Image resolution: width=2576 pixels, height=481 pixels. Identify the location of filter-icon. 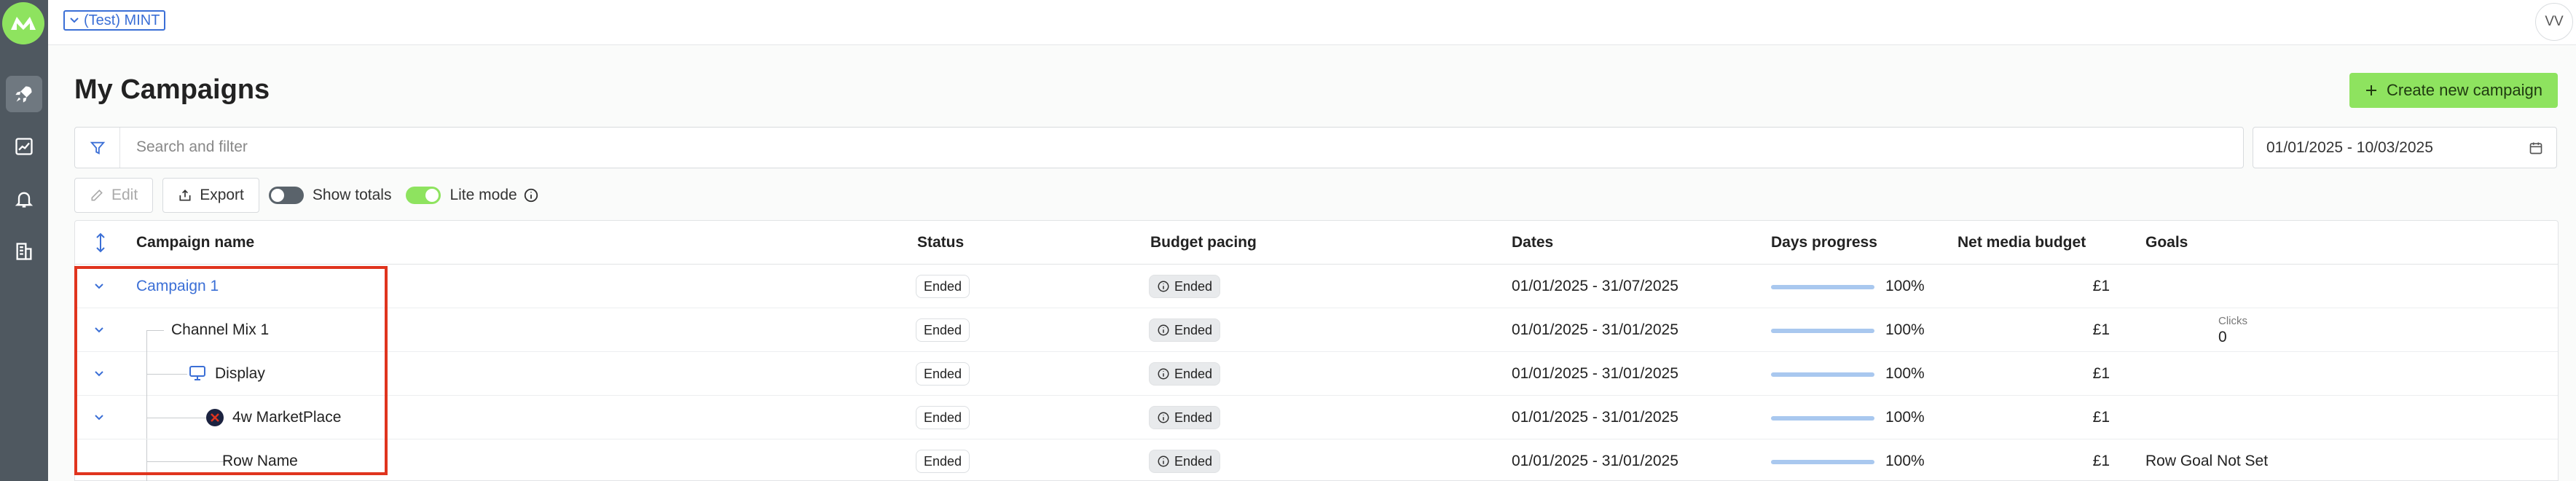
(97, 148).